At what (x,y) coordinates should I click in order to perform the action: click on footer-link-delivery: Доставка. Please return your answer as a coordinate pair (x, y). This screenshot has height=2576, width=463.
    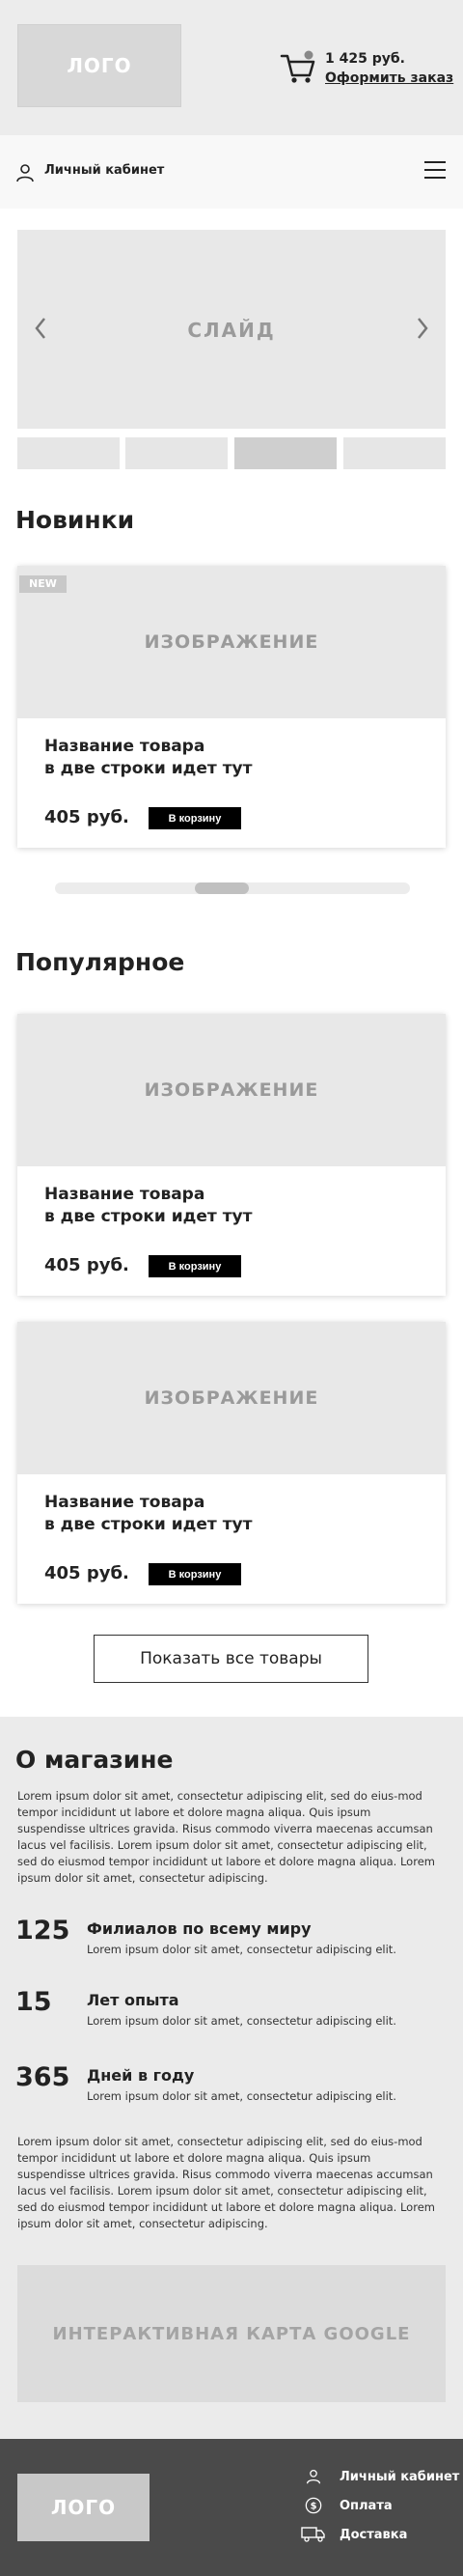
    Looking at the image, I should click on (353, 2535).